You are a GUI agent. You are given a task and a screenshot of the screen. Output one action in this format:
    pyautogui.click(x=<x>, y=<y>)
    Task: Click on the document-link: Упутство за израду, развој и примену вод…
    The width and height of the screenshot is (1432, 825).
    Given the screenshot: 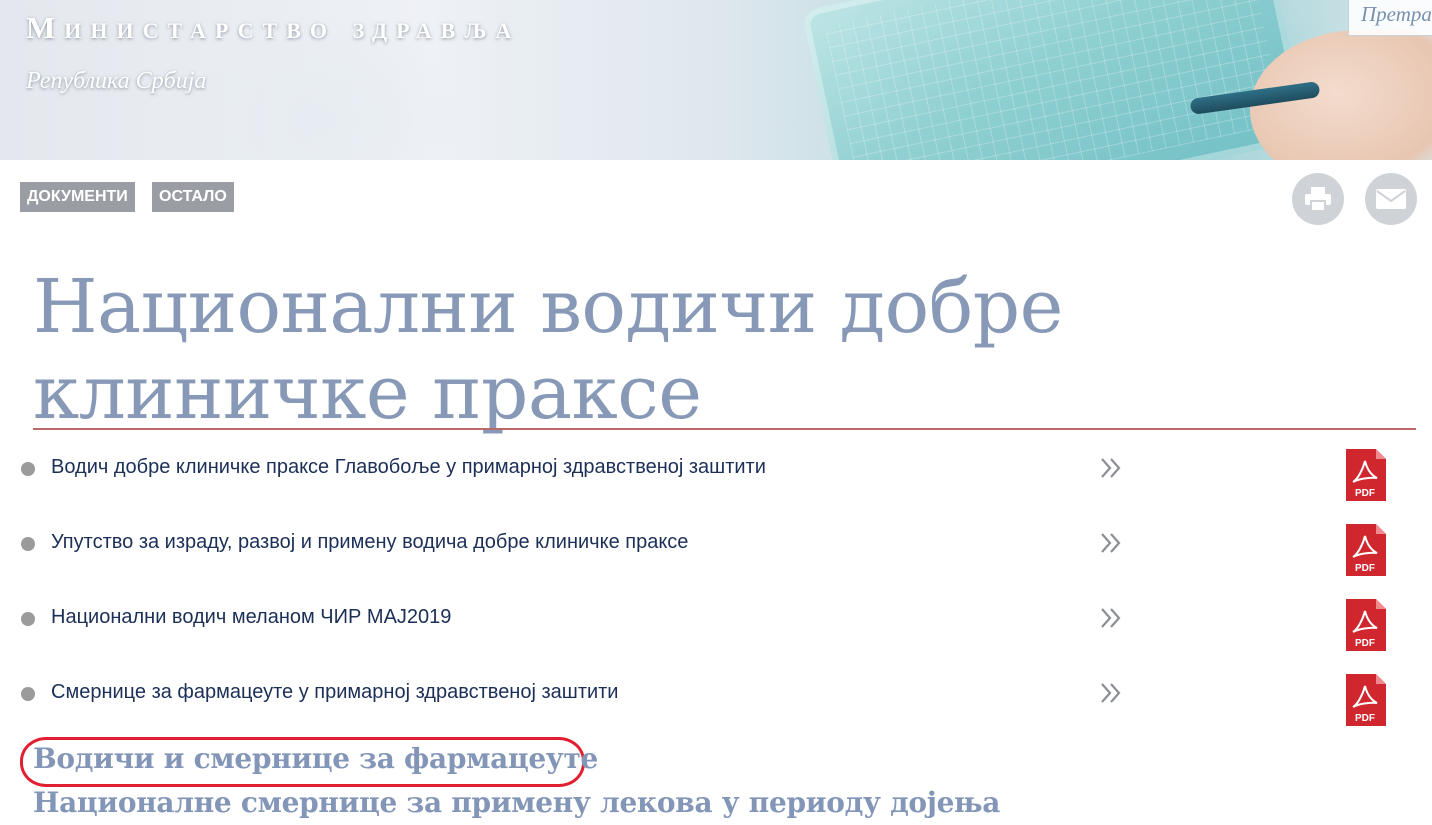 What is the action you would take?
    pyautogui.click(x=369, y=542)
    